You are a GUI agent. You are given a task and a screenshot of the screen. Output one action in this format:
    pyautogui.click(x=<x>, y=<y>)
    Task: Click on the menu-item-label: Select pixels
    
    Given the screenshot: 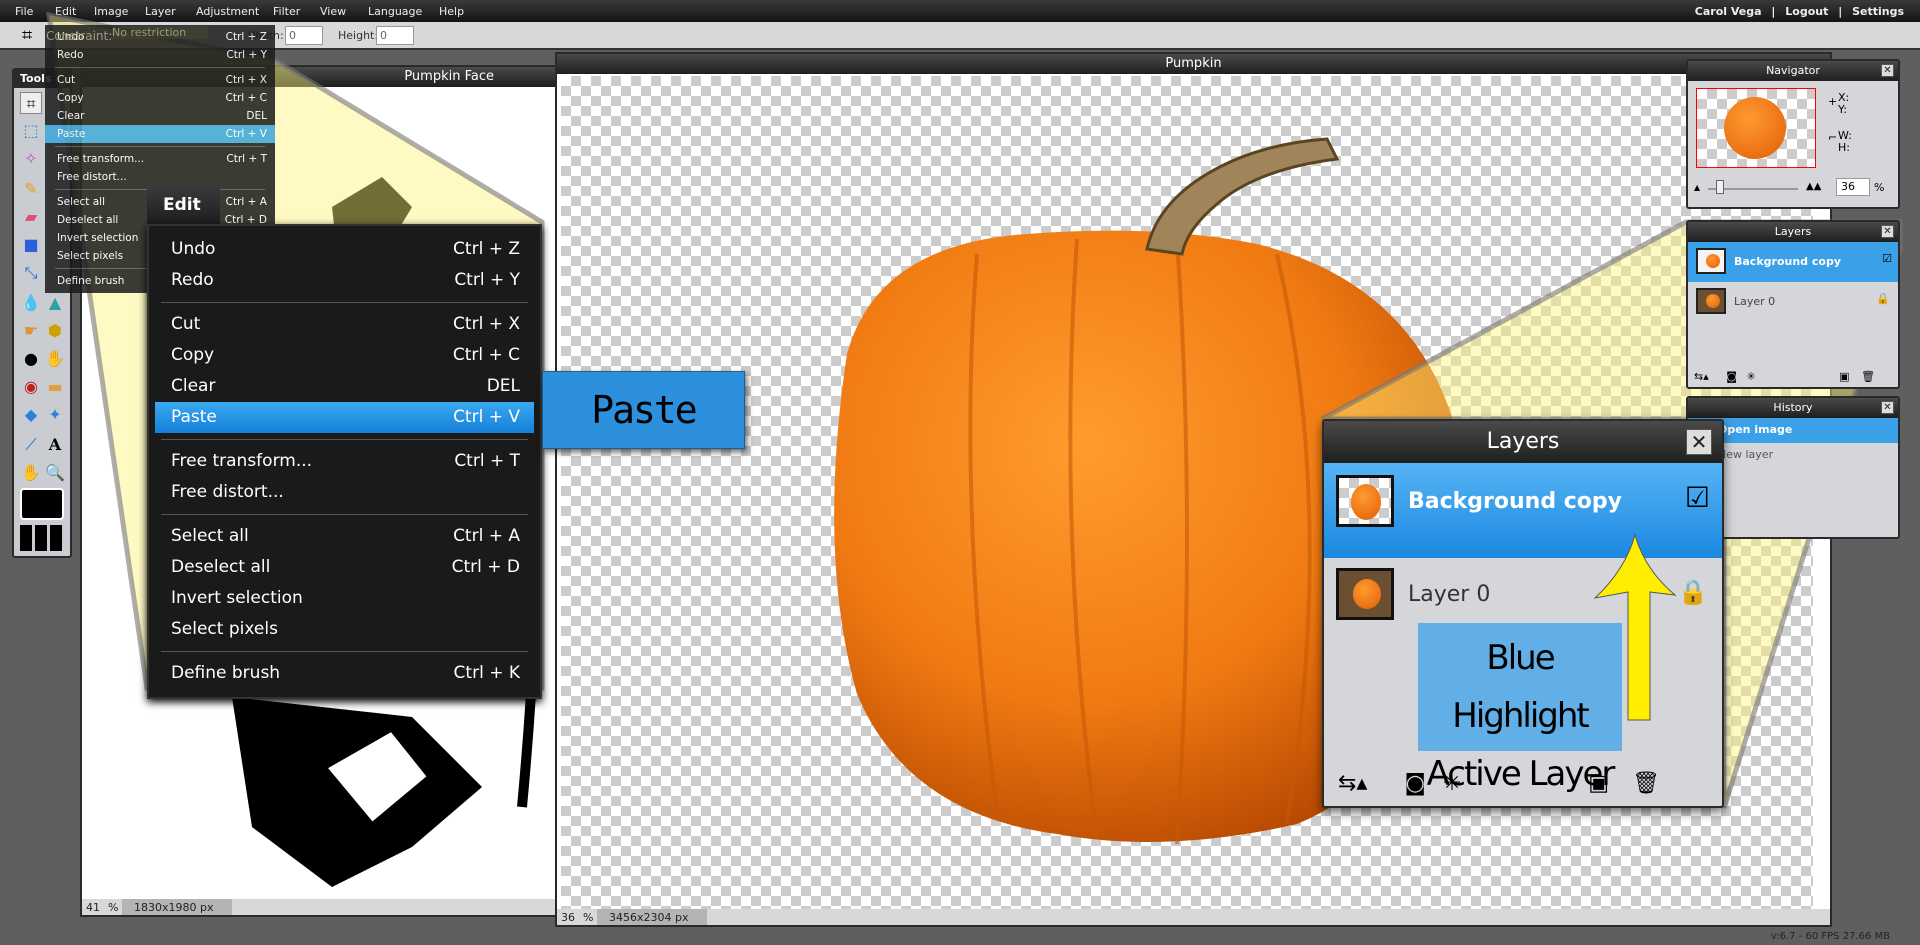 What is the action you would take?
    pyautogui.click(x=90, y=256)
    